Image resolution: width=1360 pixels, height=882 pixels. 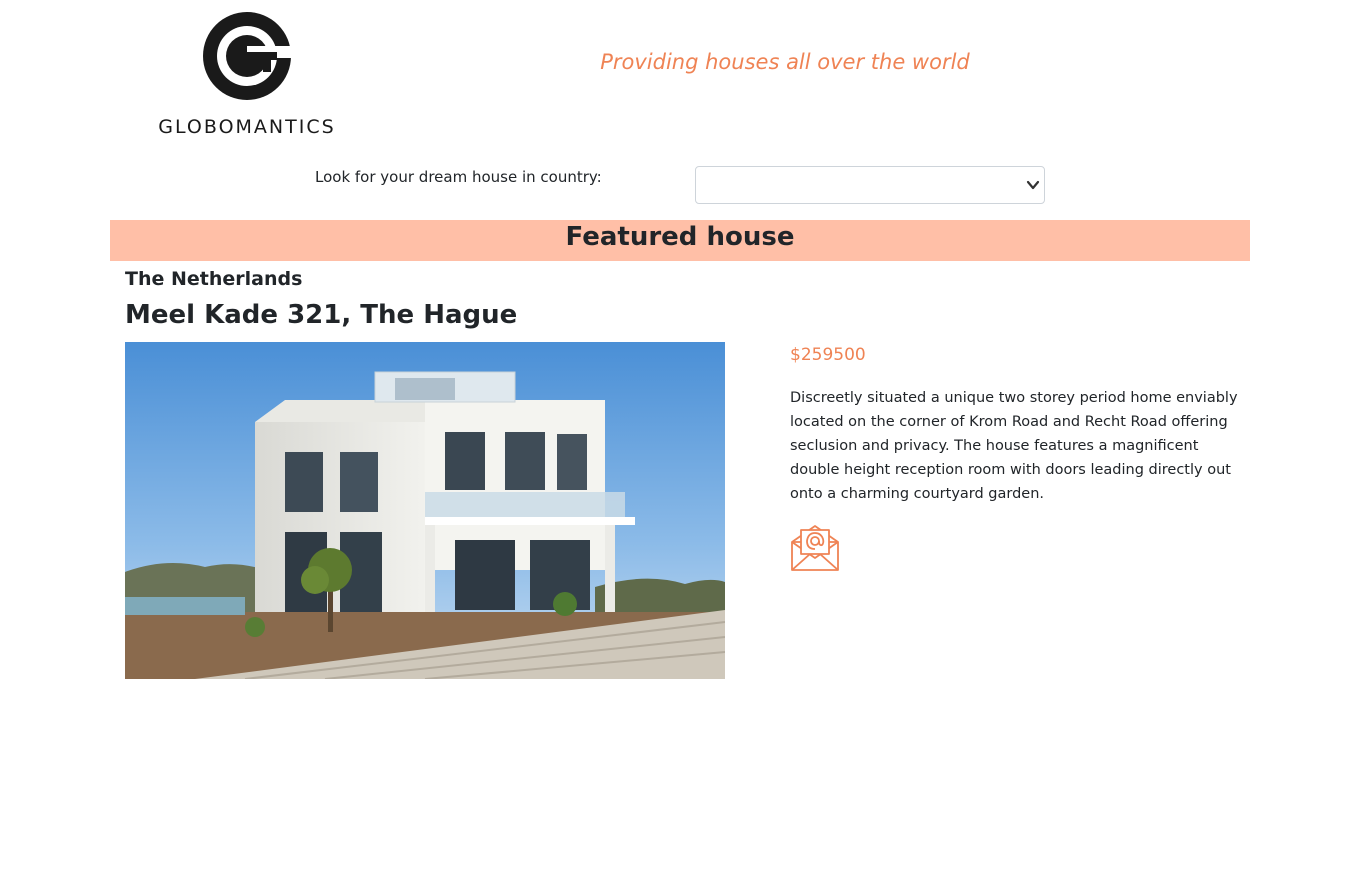 I want to click on featured-title: Featured house, so click(x=680, y=237).